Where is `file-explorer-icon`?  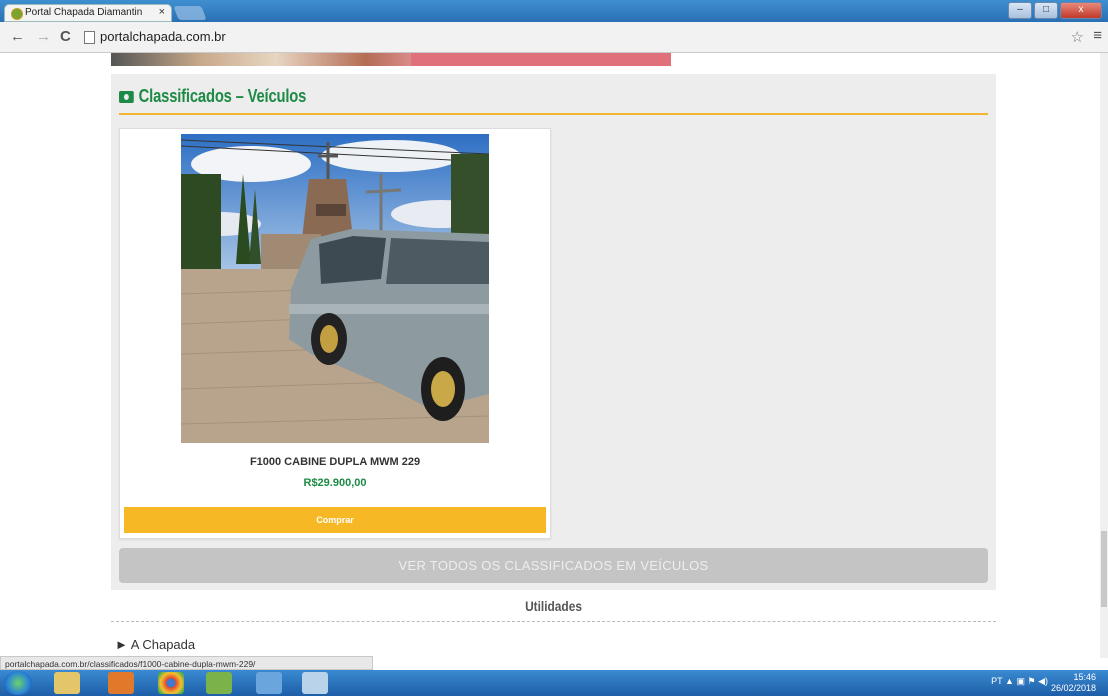 file-explorer-icon is located at coordinates (67, 683).